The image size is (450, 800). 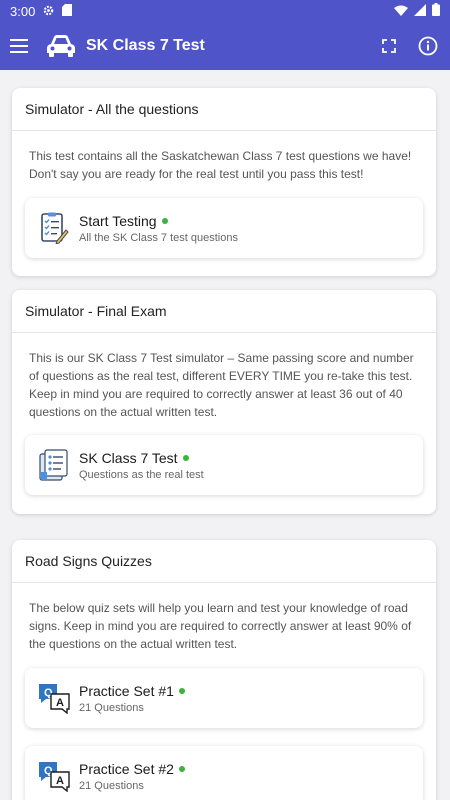 What do you see at coordinates (126, 690) in the screenshot?
I see `item-title: Practice Set #1` at bounding box center [126, 690].